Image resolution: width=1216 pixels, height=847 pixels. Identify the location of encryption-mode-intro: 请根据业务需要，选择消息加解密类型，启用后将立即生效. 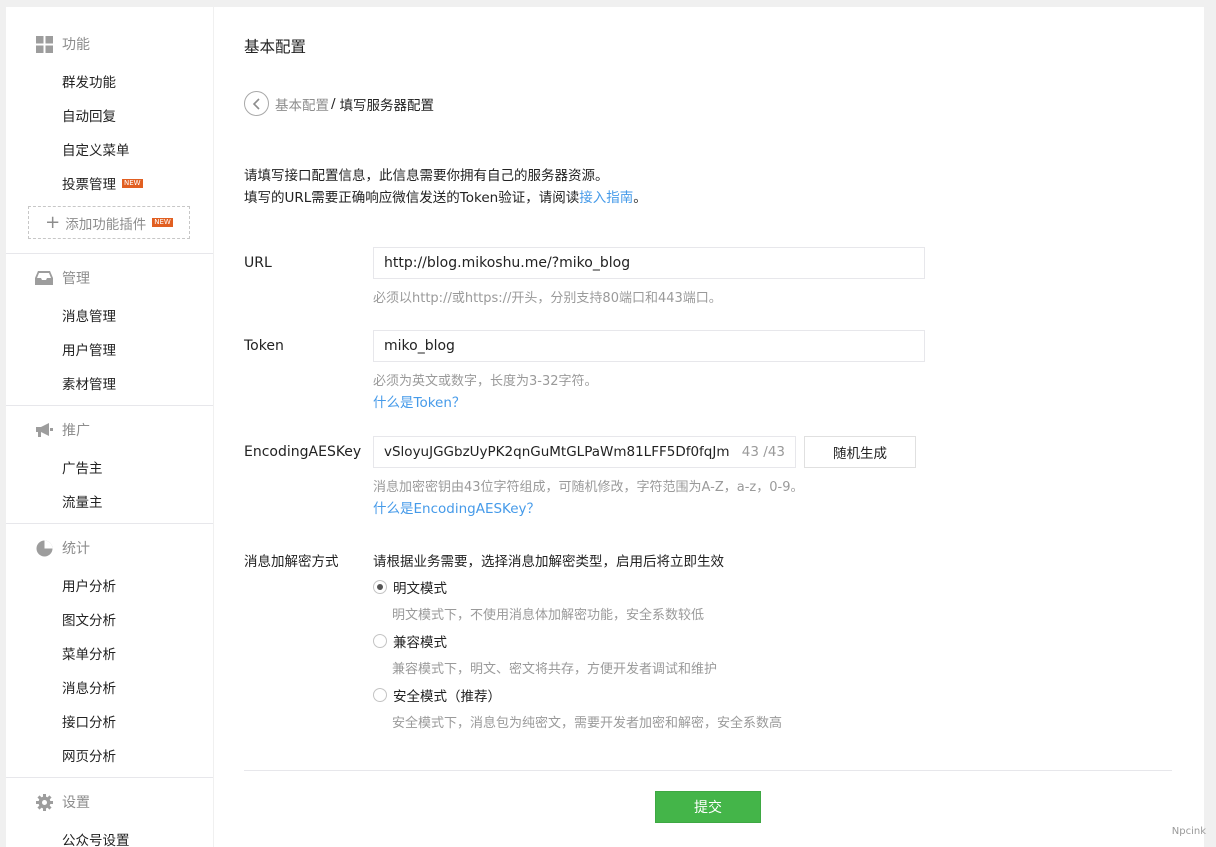
(548, 562).